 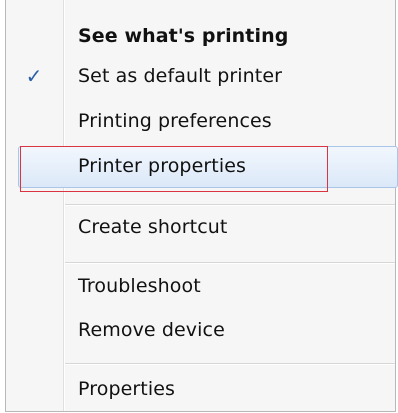 What do you see at coordinates (200, 389) in the screenshot?
I see `menu-item-properties: Properties` at bounding box center [200, 389].